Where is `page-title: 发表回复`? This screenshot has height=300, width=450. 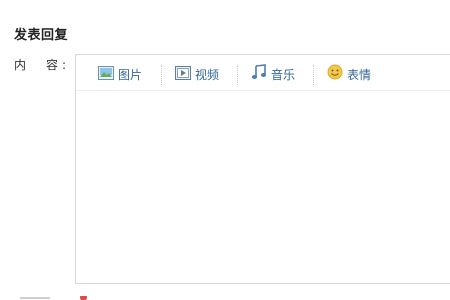 page-title: 发表回复 is located at coordinates (41, 35).